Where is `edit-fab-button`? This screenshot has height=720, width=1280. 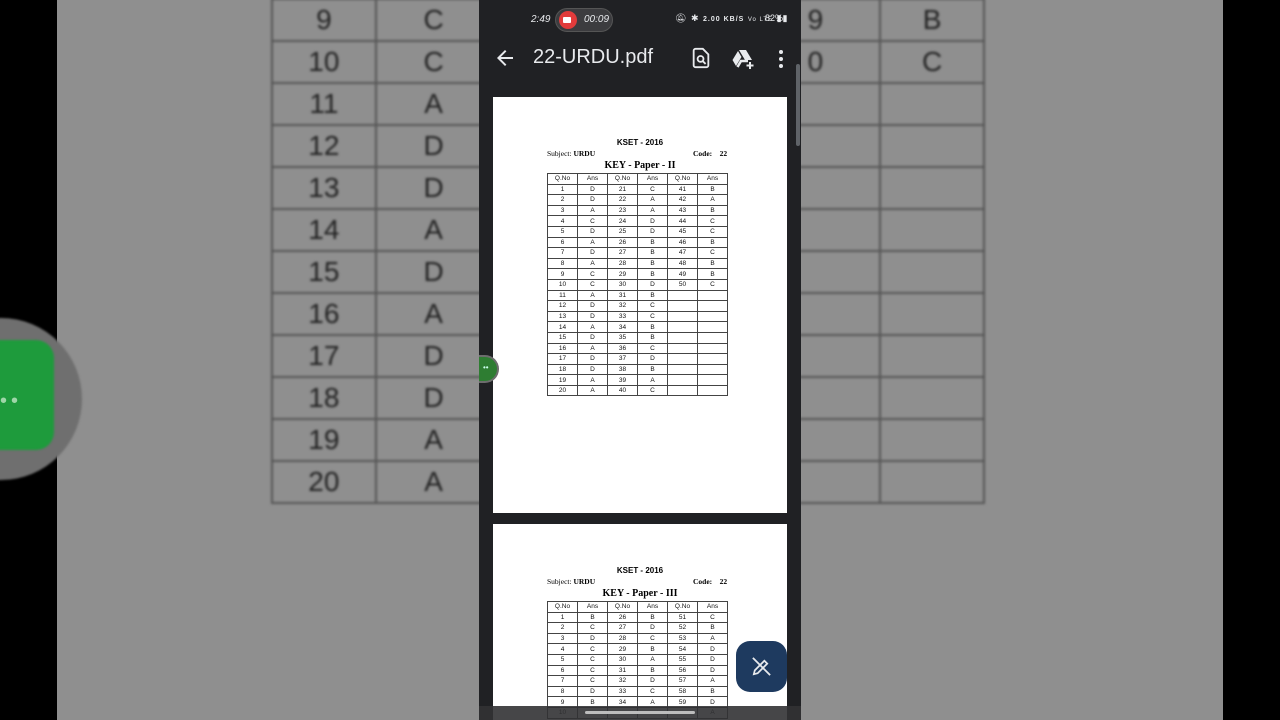 edit-fab-button is located at coordinates (761, 666).